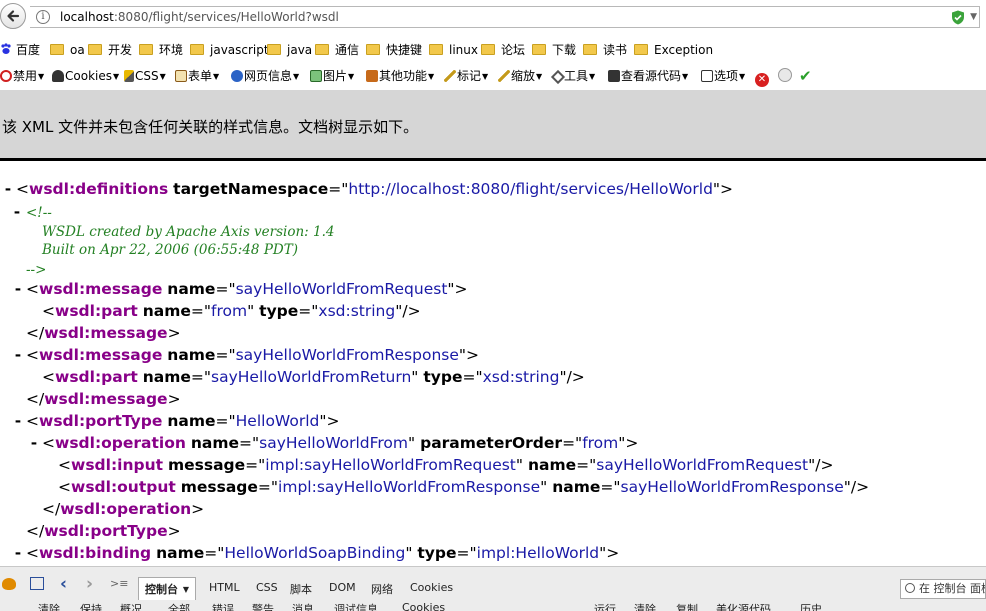 This screenshot has height=611, width=986. I want to click on cookies-menu: Cookies▼, so click(85, 76).